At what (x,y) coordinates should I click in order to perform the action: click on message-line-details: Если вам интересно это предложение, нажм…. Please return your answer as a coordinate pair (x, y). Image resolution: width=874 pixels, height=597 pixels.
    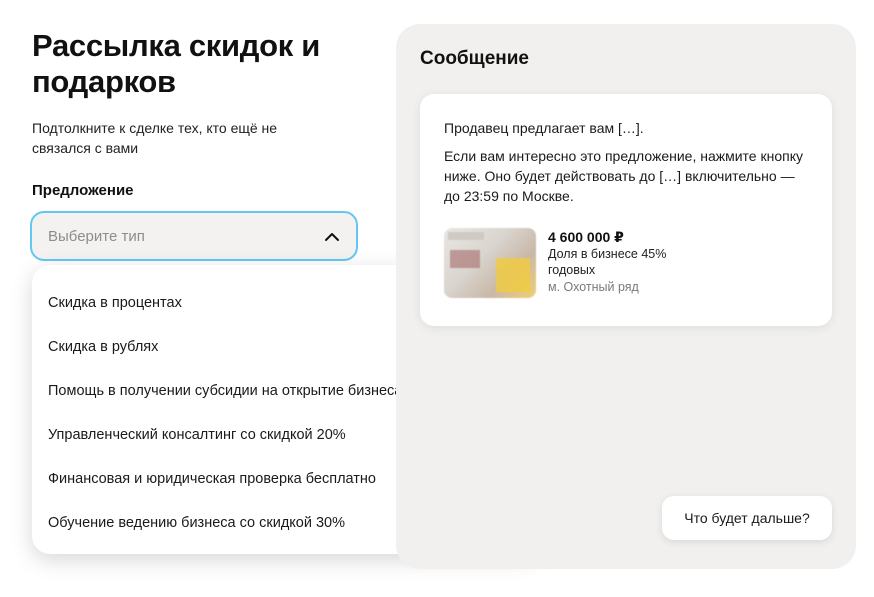
    Looking at the image, I should click on (623, 176).